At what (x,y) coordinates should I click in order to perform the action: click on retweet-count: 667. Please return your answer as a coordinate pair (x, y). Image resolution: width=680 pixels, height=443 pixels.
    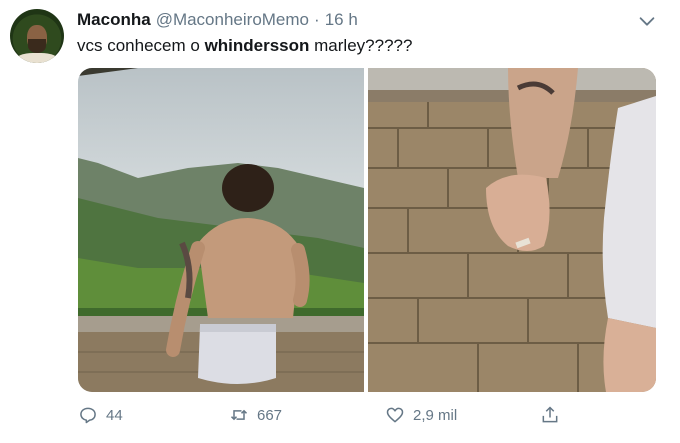
    Looking at the image, I should click on (270, 415).